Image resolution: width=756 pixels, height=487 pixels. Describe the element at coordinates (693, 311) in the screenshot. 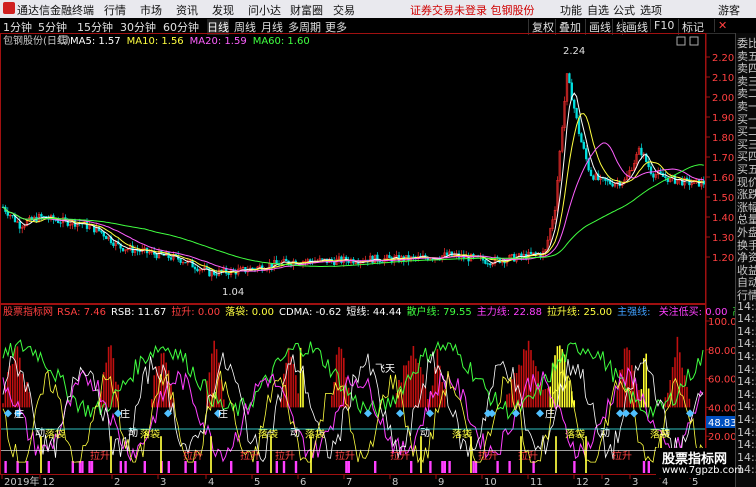

I see `indicator-legend-item: 关注低买: 0.00` at that location.